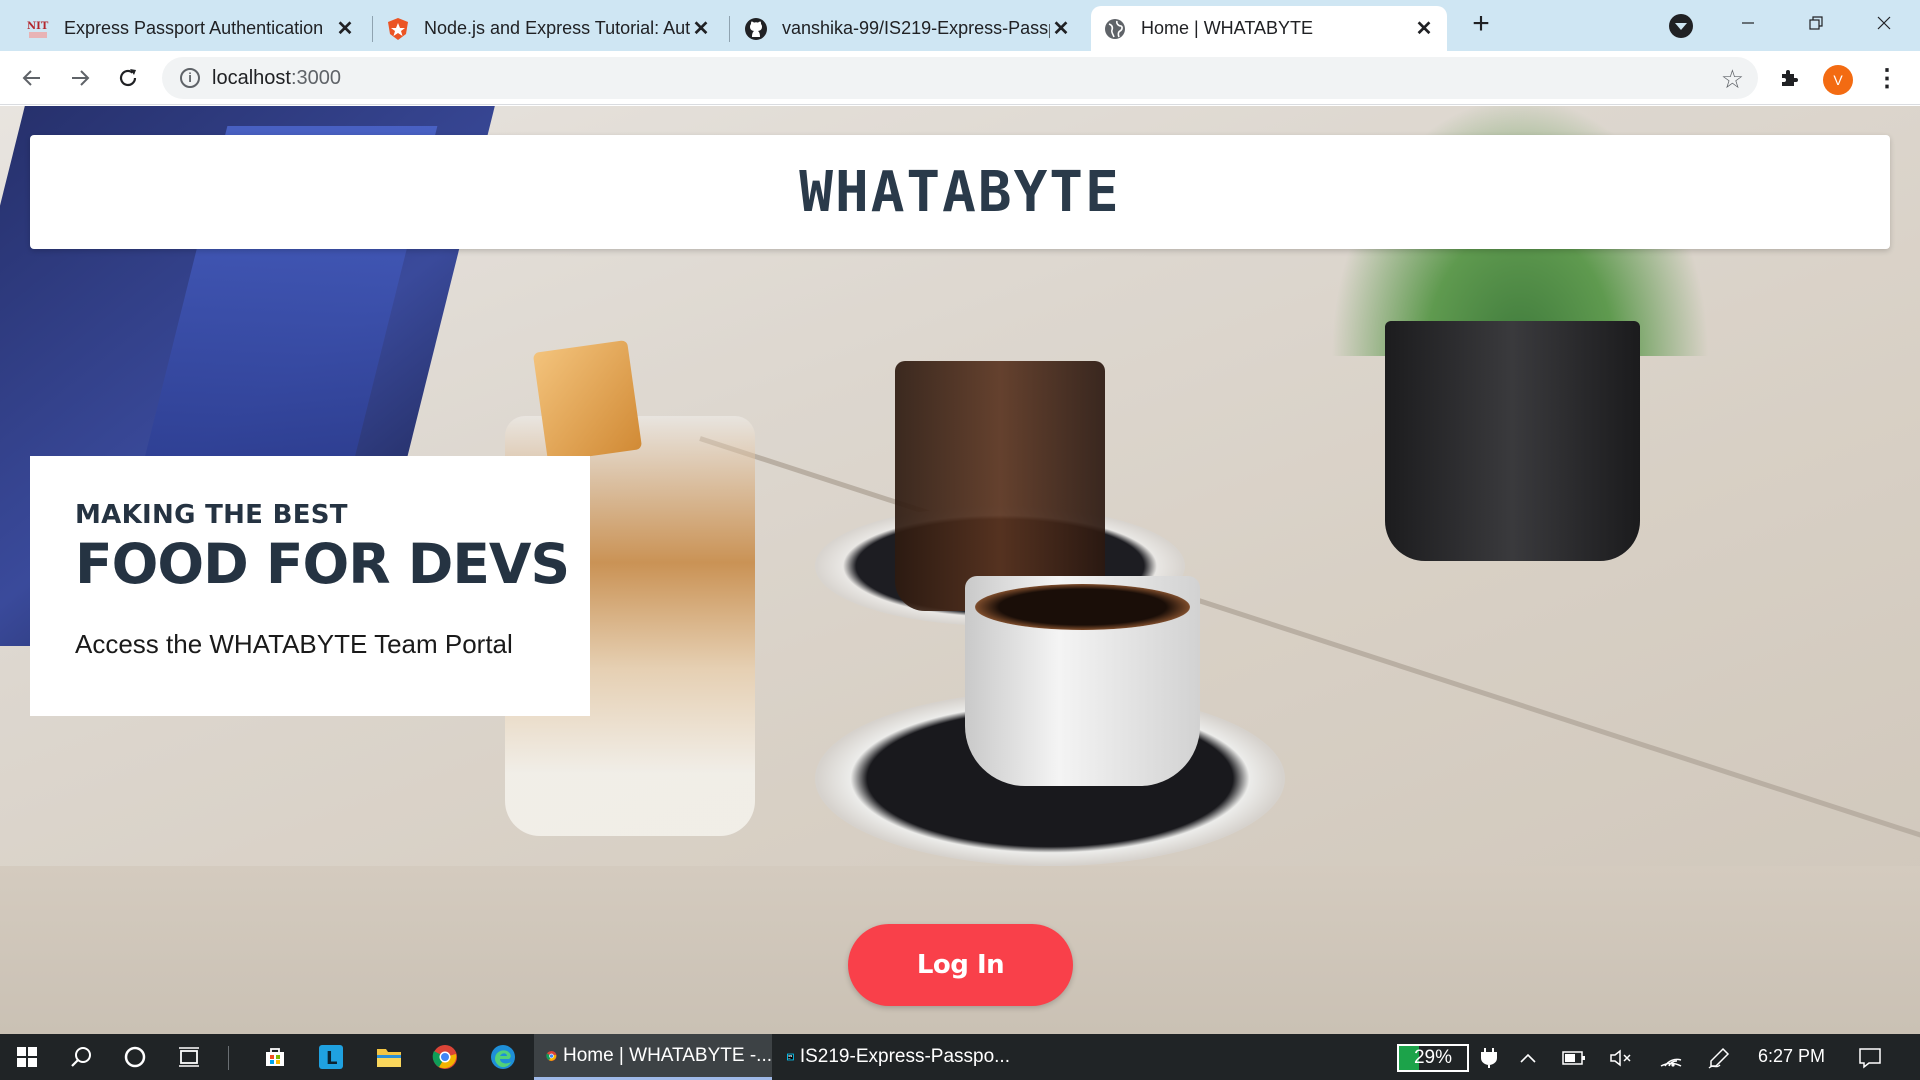  I want to click on tab-express-passport: NIT Express Passport Authentication ✕, so click(191, 28).